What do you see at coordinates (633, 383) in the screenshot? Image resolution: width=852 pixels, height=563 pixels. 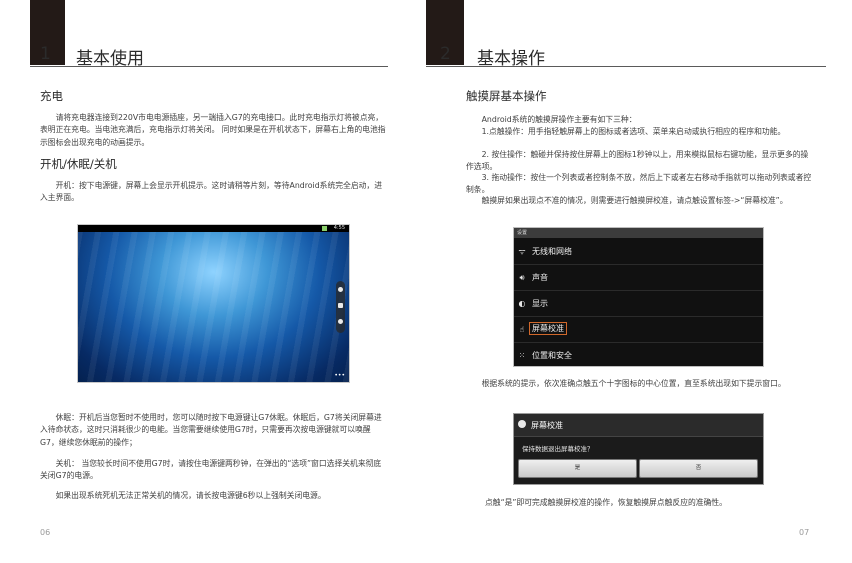 I see `paragraph-prompt: 根据系统的提示，依次准确点触五个十字图标的中心位置，直至系统出现如下提示窗口。` at bounding box center [633, 383].